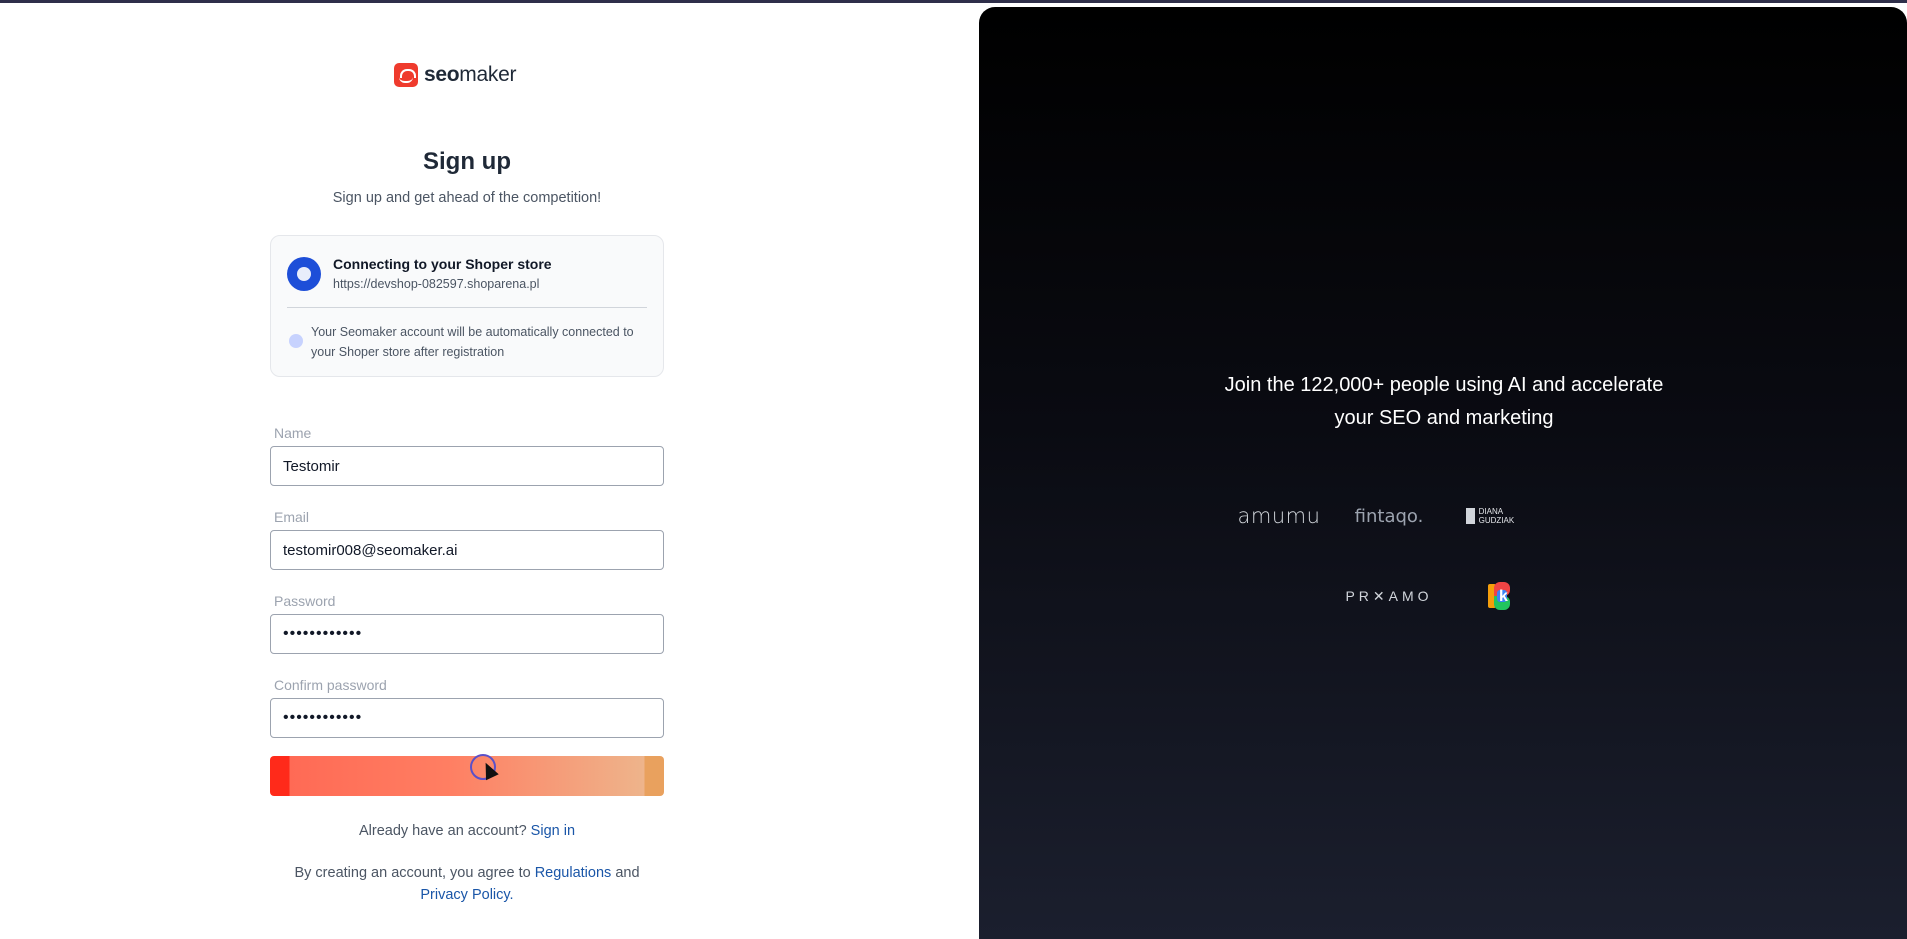 The image size is (1907, 939). Describe the element at coordinates (442, 831) in the screenshot. I see `signin-prompt-text: Already have an account?` at that location.